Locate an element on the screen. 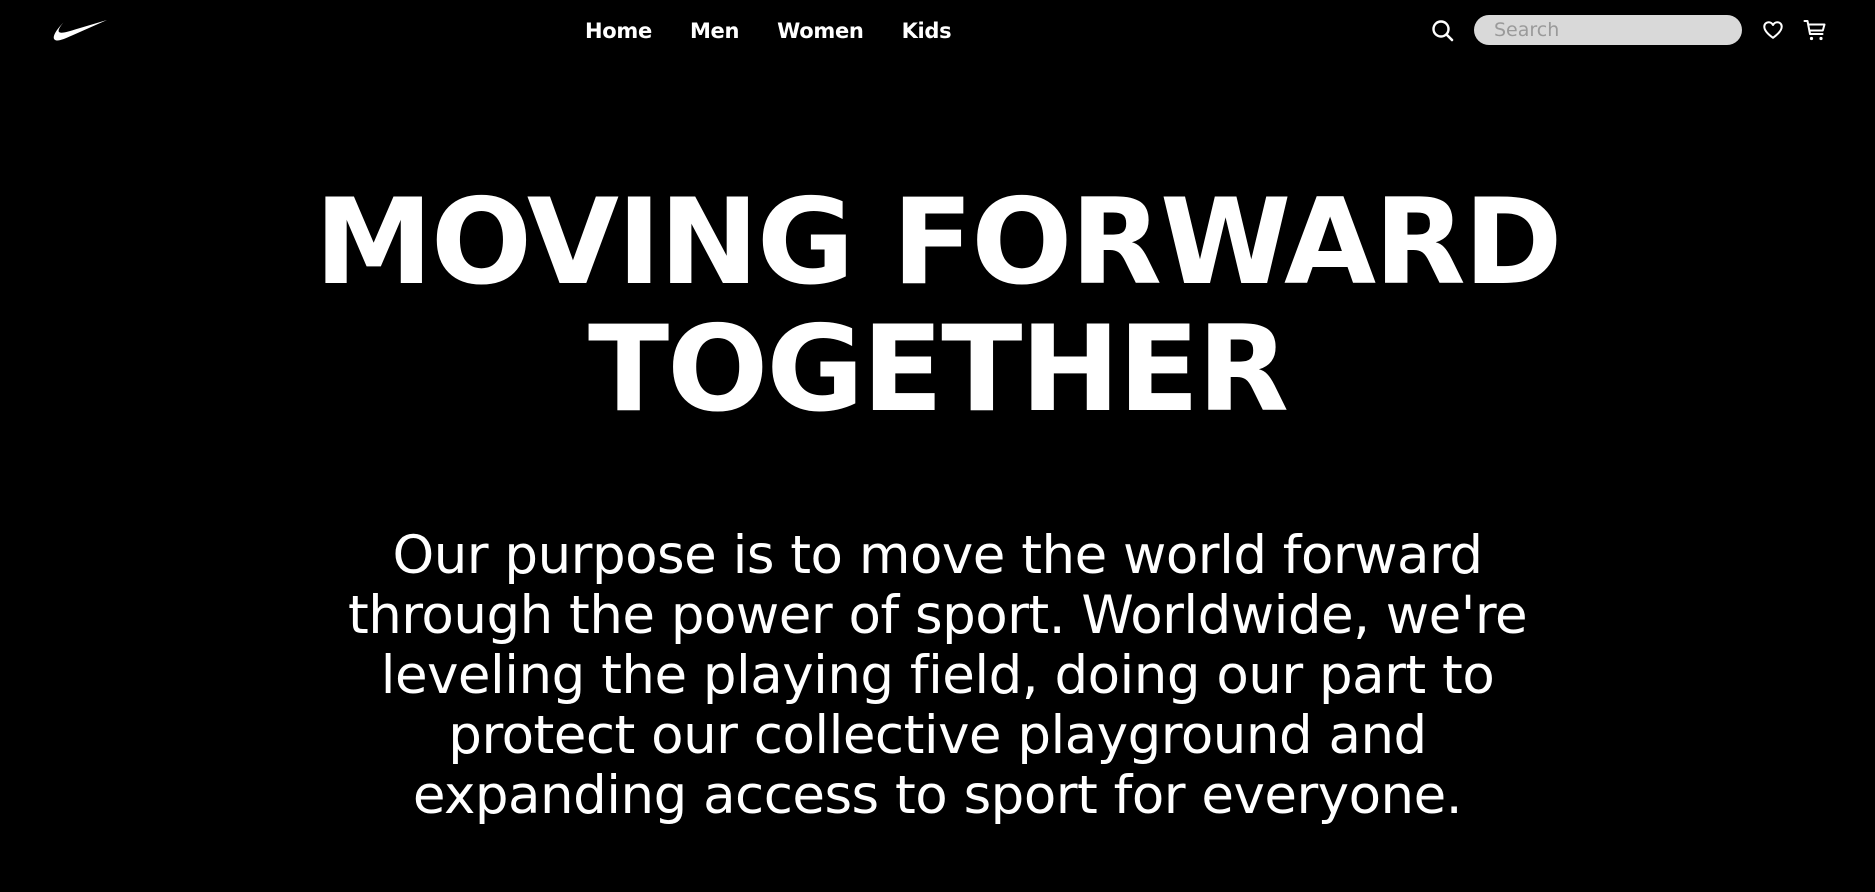  search-icon is located at coordinates (1443, 31).